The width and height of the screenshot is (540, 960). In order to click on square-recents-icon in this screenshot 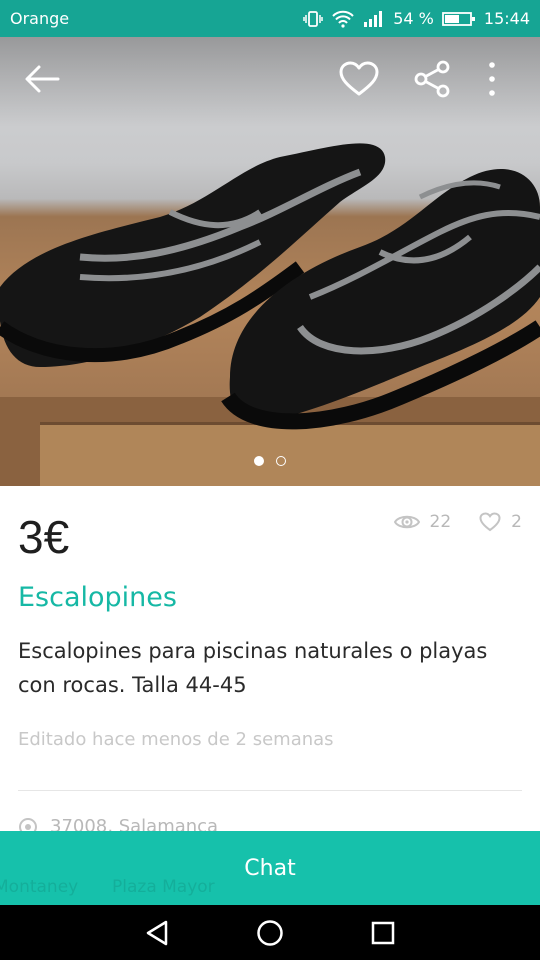, I will do `click(383, 932)`.